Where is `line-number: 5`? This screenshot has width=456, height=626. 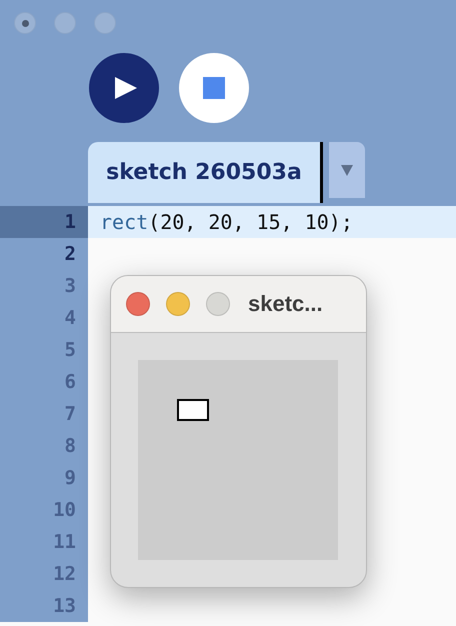 line-number: 5 is located at coordinates (44, 350).